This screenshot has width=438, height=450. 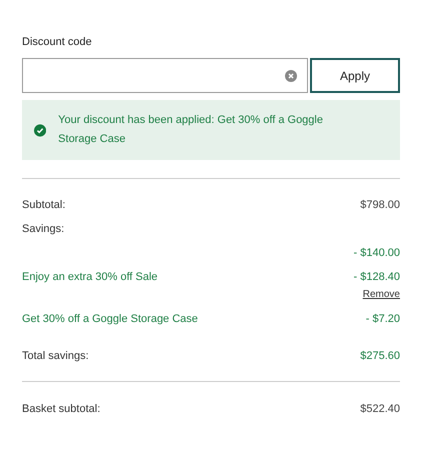 I want to click on summary-amount: $275.60, so click(x=380, y=356).